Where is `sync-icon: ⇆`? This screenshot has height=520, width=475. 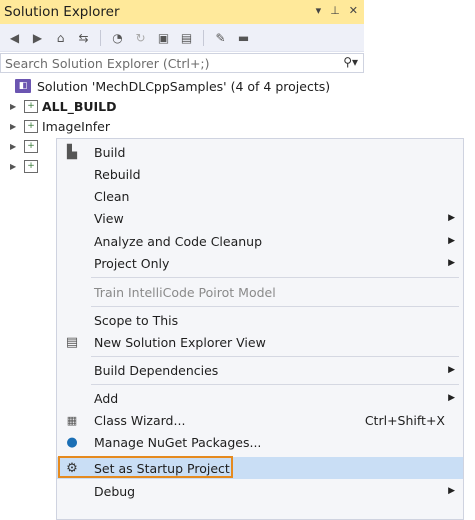
sync-icon: ⇆ is located at coordinates (83, 37).